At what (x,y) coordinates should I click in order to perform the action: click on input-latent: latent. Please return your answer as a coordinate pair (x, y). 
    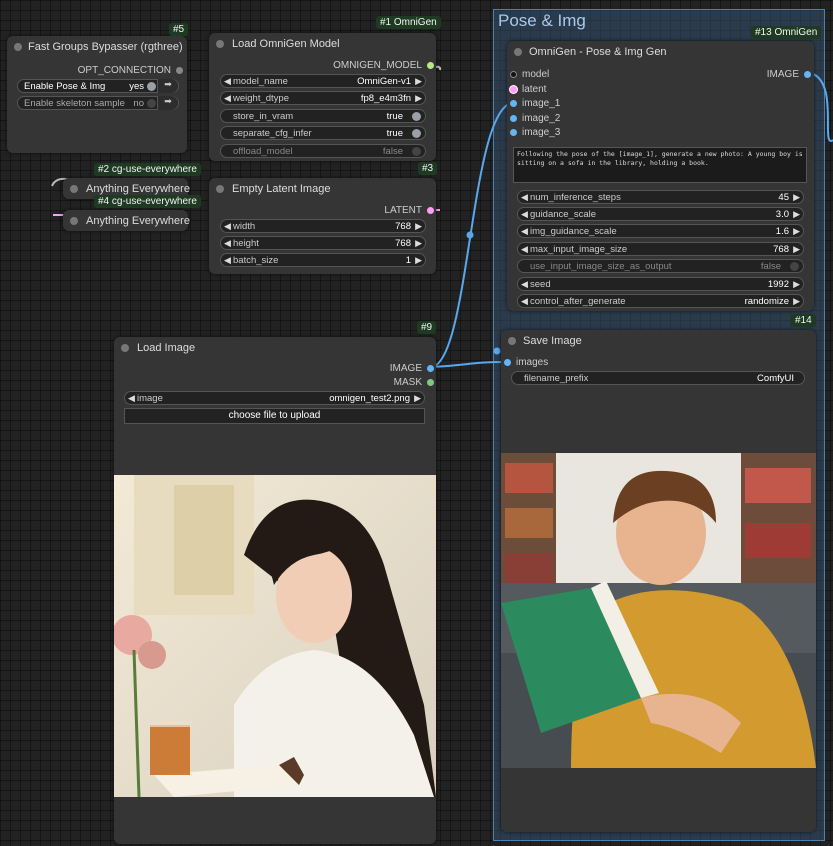
    Looking at the image, I should click on (528, 89).